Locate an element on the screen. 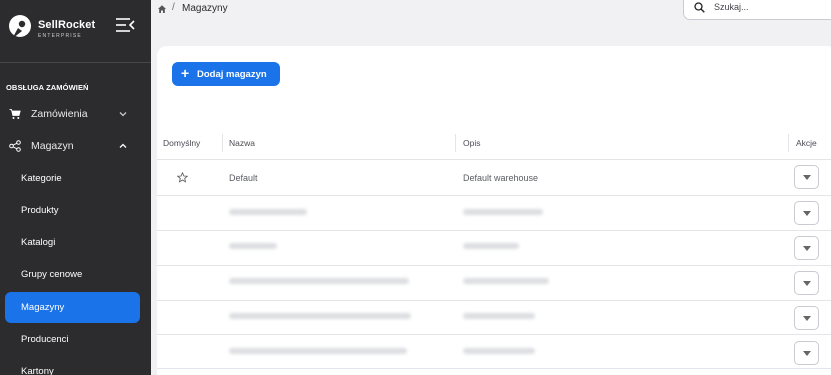 This screenshot has height=375, width=831. sidebar-subitem-grupy-cenowe: Grupy cenowe is located at coordinates (72, 274).